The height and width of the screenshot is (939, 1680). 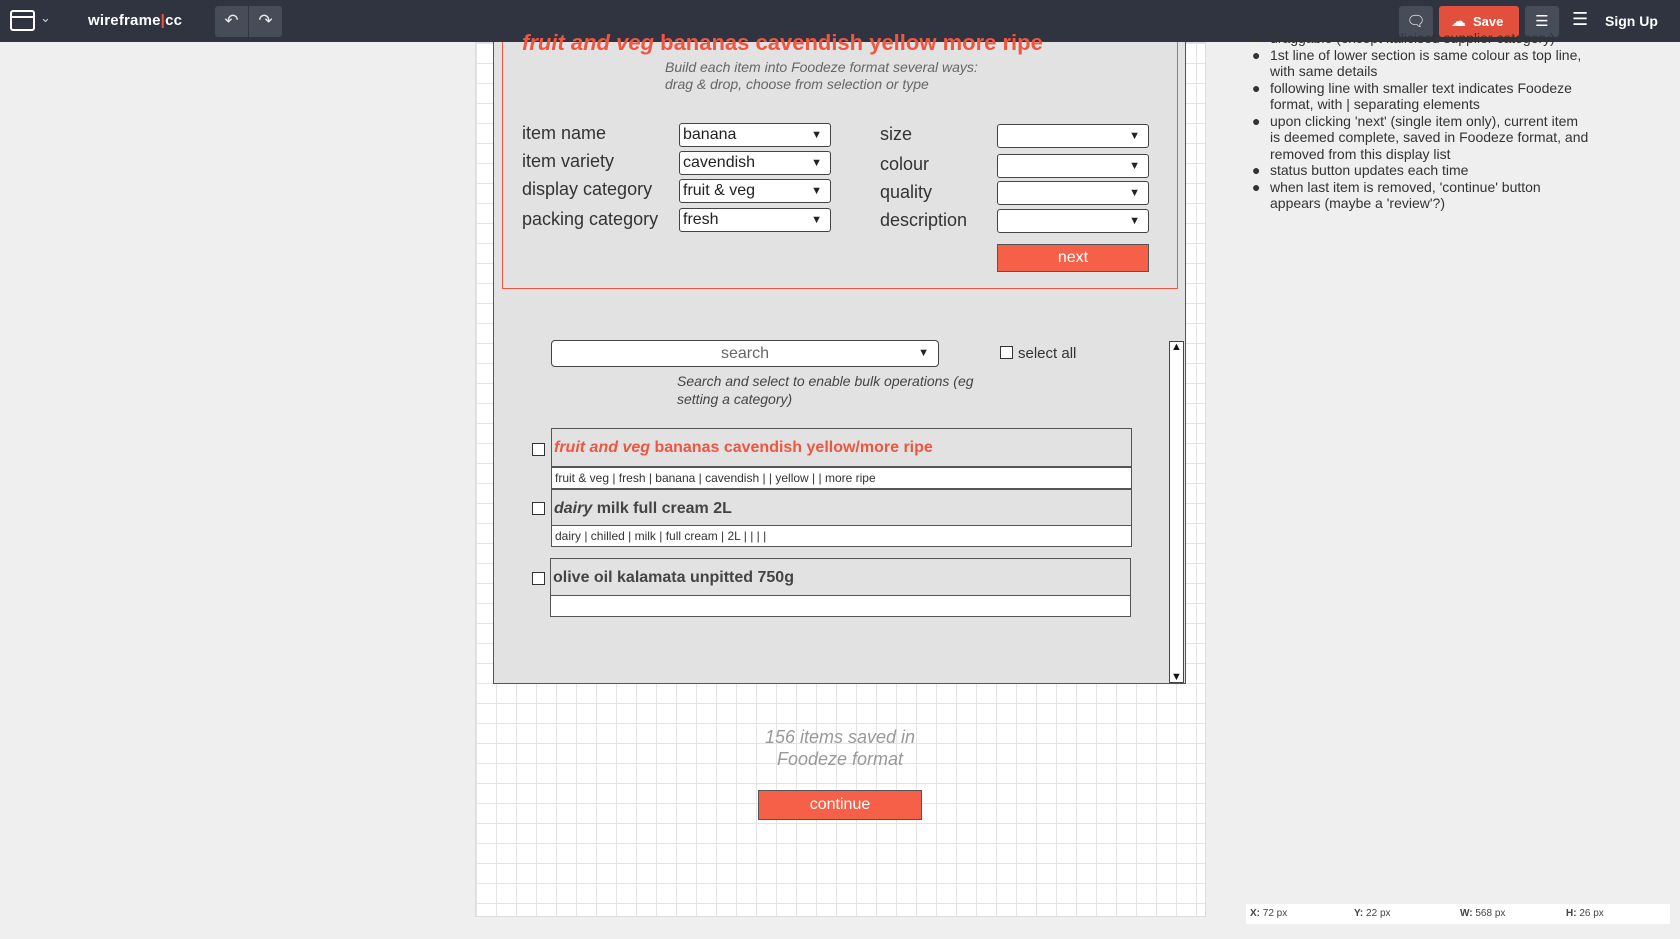 I want to click on description-select: ▼, so click(x=1073, y=221).